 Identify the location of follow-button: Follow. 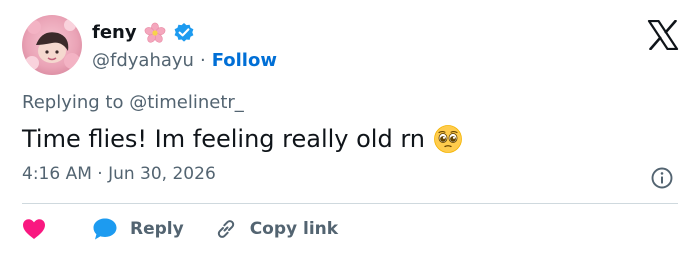
(244, 60).